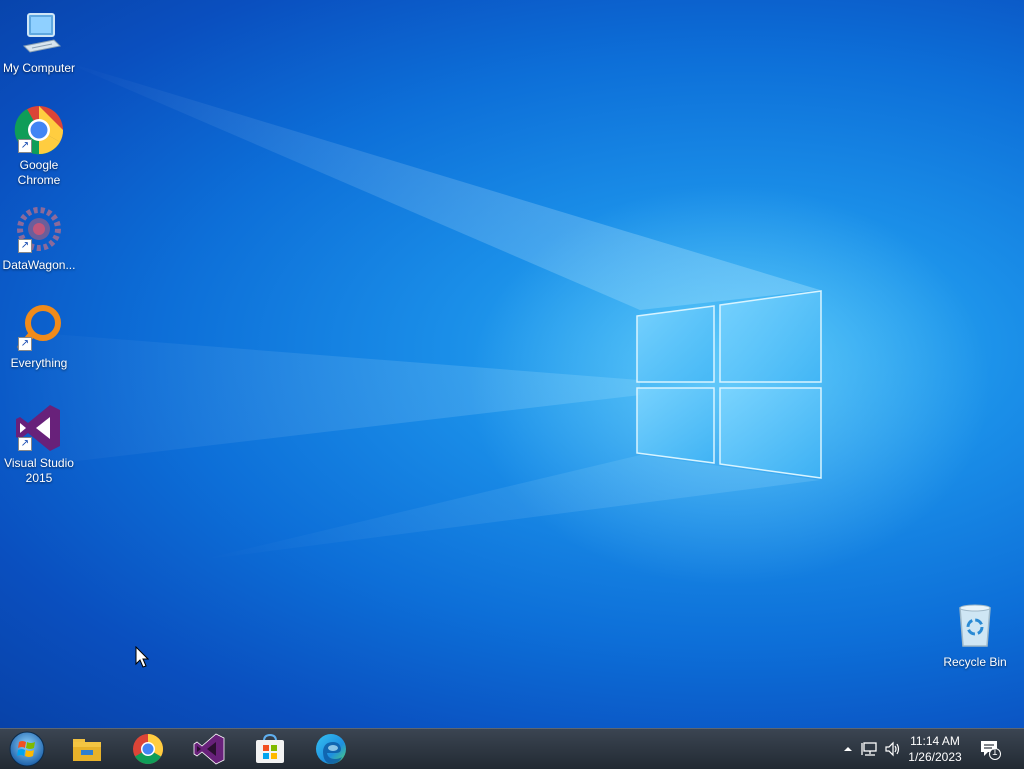 The height and width of the screenshot is (769, 1024). I want to click on desktop-icon-visual-studio-2015: ↗ Visual Studio 2015, so click(39, 444).